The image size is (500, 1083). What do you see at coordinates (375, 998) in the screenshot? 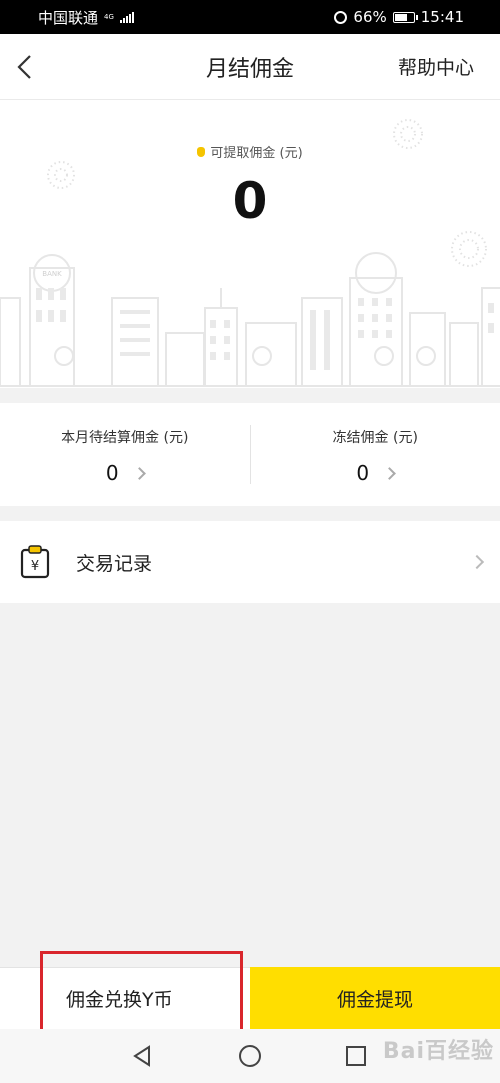
I see `withdraw-button: 佣金提现` at bounding box center [375, 998].